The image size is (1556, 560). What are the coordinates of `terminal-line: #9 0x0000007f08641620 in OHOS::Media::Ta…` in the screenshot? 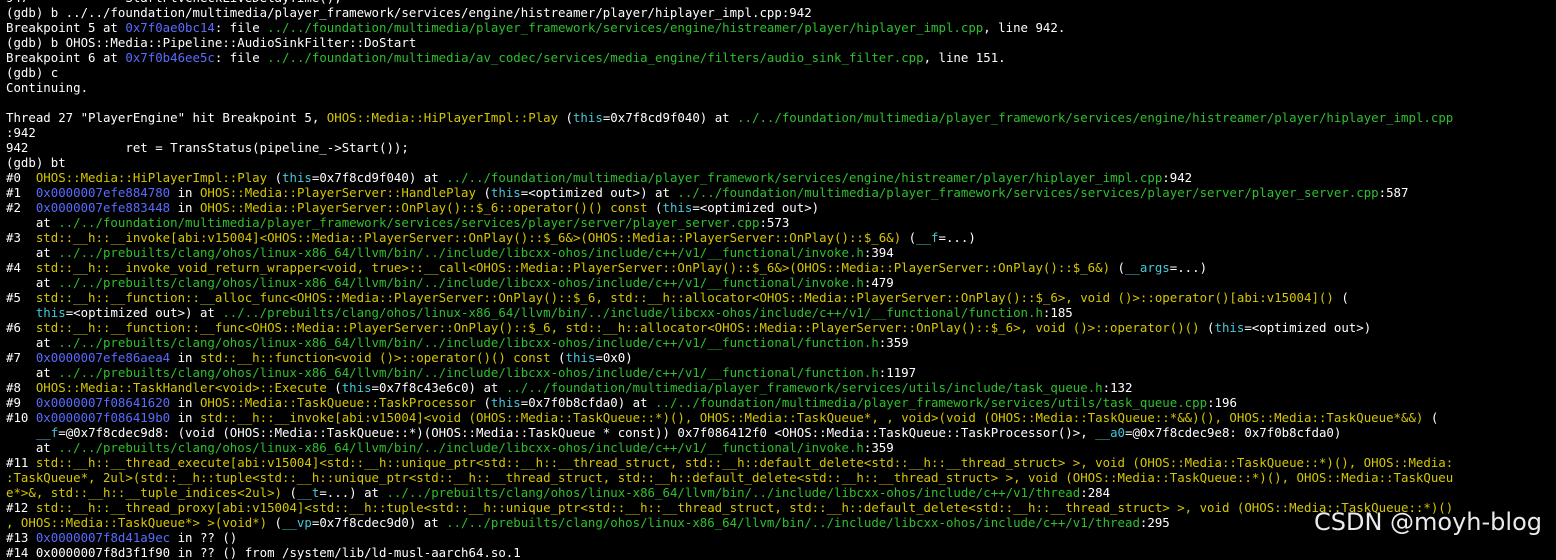 It's located at (781, 402).